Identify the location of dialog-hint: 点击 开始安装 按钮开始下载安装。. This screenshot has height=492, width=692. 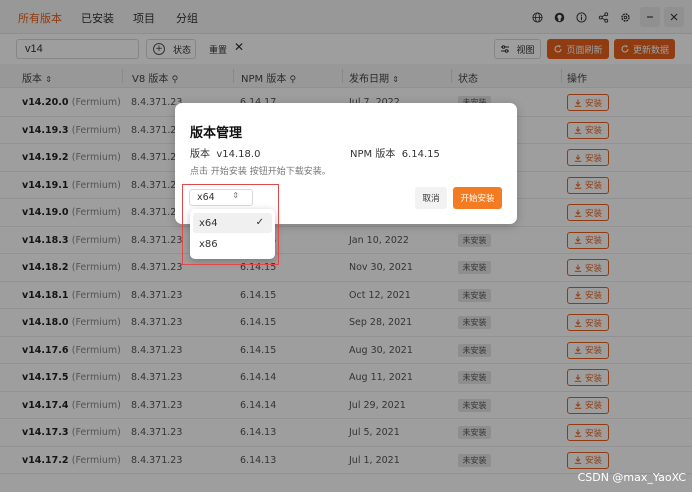
(260, 172).